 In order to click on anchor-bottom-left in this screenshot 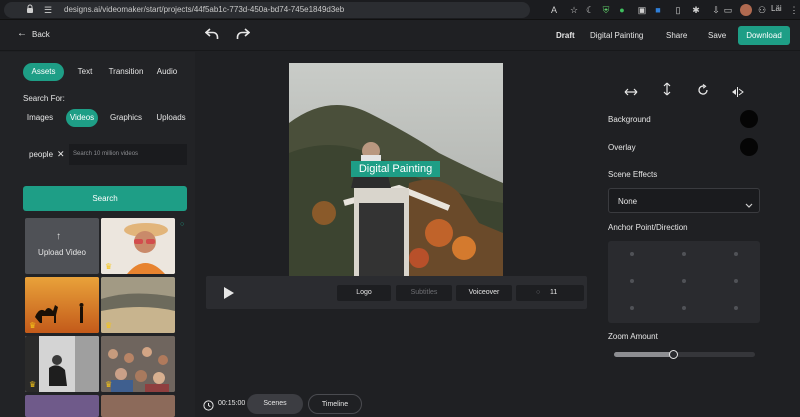, I will do `click(632, 308)`.